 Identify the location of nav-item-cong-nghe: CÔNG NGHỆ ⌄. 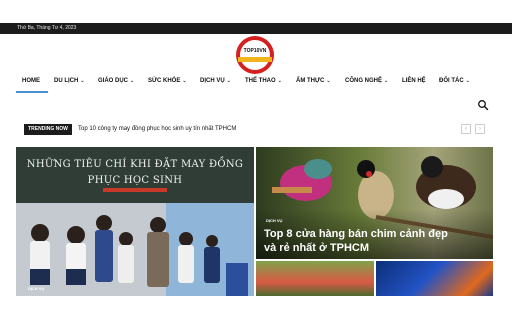
(366, 81).